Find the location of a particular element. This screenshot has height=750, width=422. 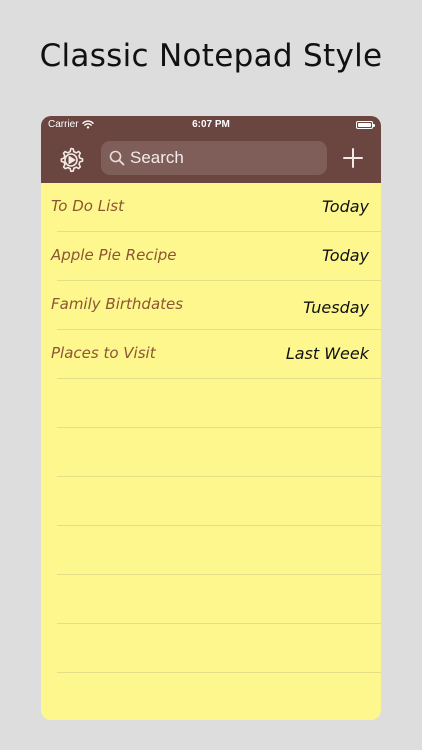

battery-icon is located at coordinates (365, 125).